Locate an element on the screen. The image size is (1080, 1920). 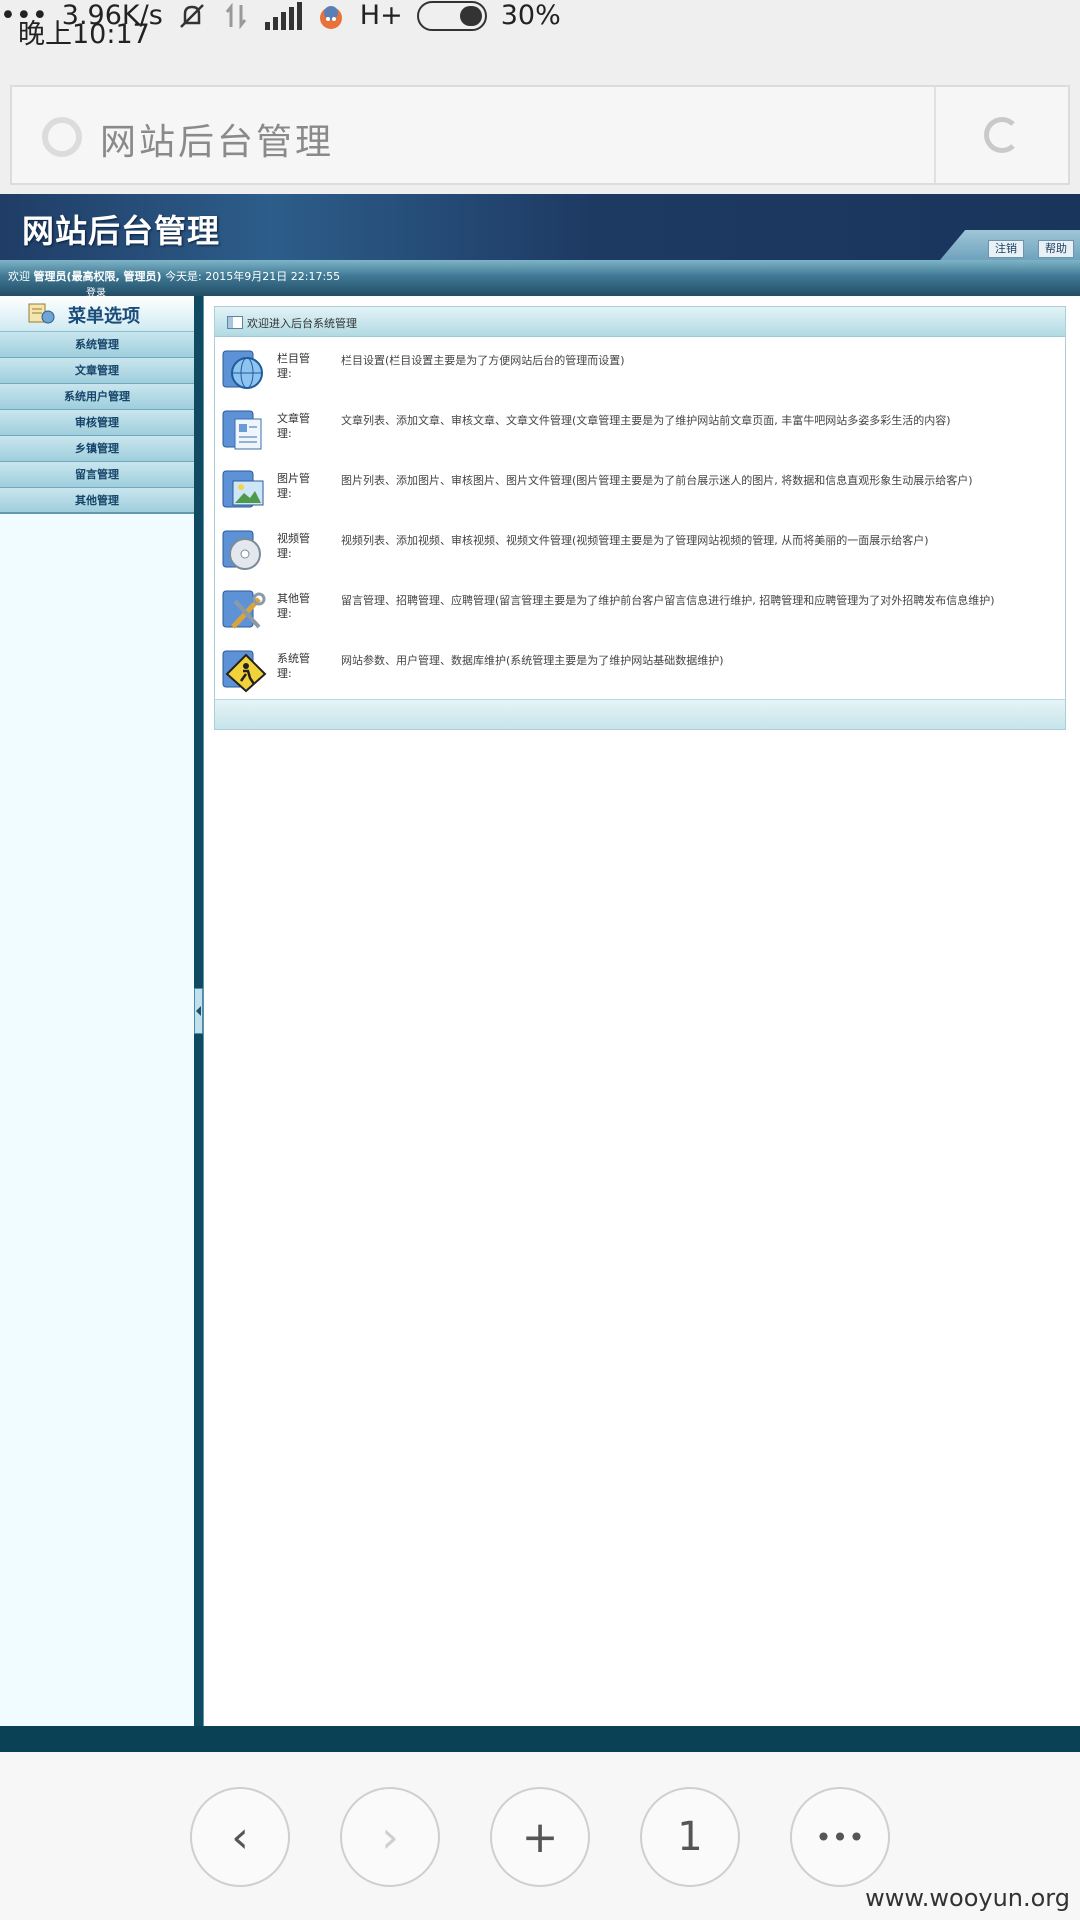
watermark: www.wooyun.org is located at coordinates (967, 1898).